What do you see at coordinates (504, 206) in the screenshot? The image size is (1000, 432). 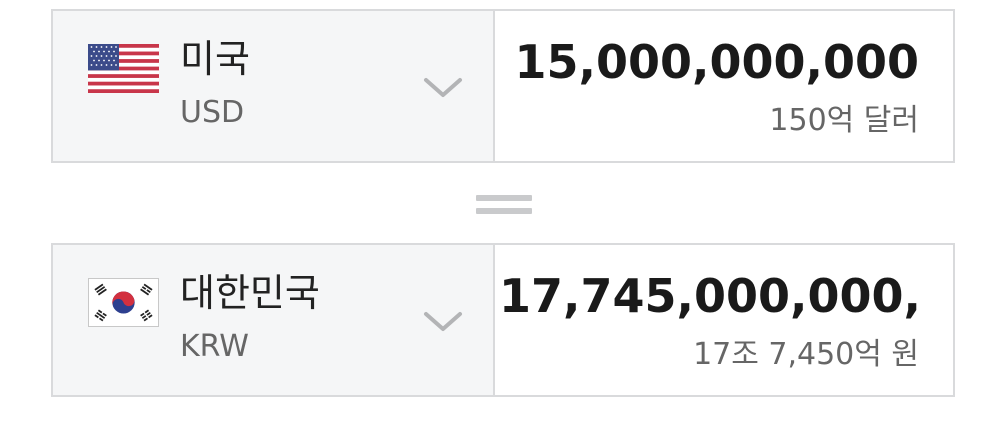 I see `equals-icon` at bounding box center [504, 206].